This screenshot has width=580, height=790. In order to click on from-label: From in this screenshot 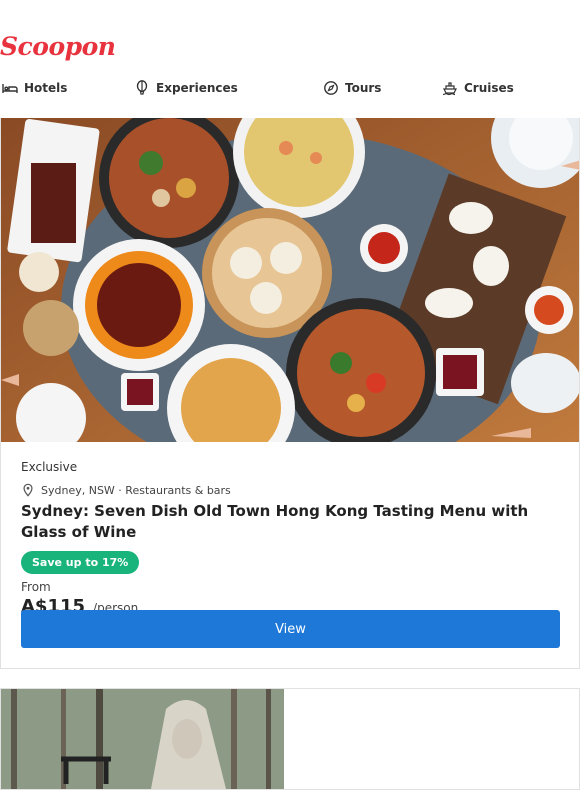, I will do `click(36, 587)`.